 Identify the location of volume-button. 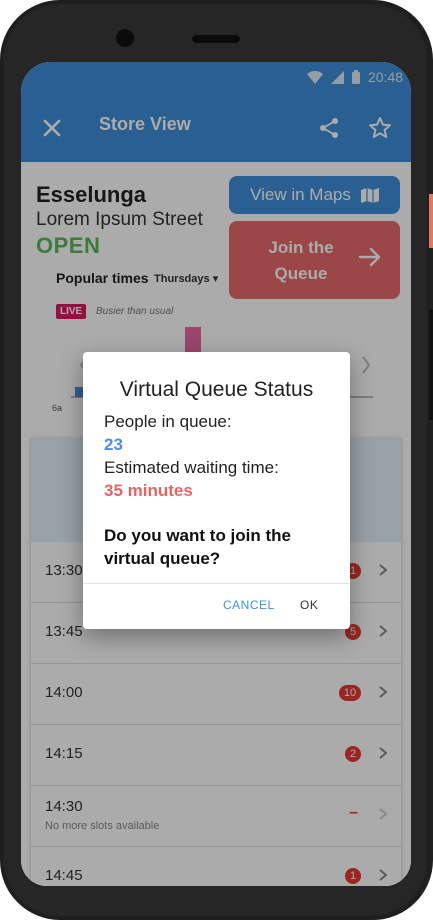
(431, 365).